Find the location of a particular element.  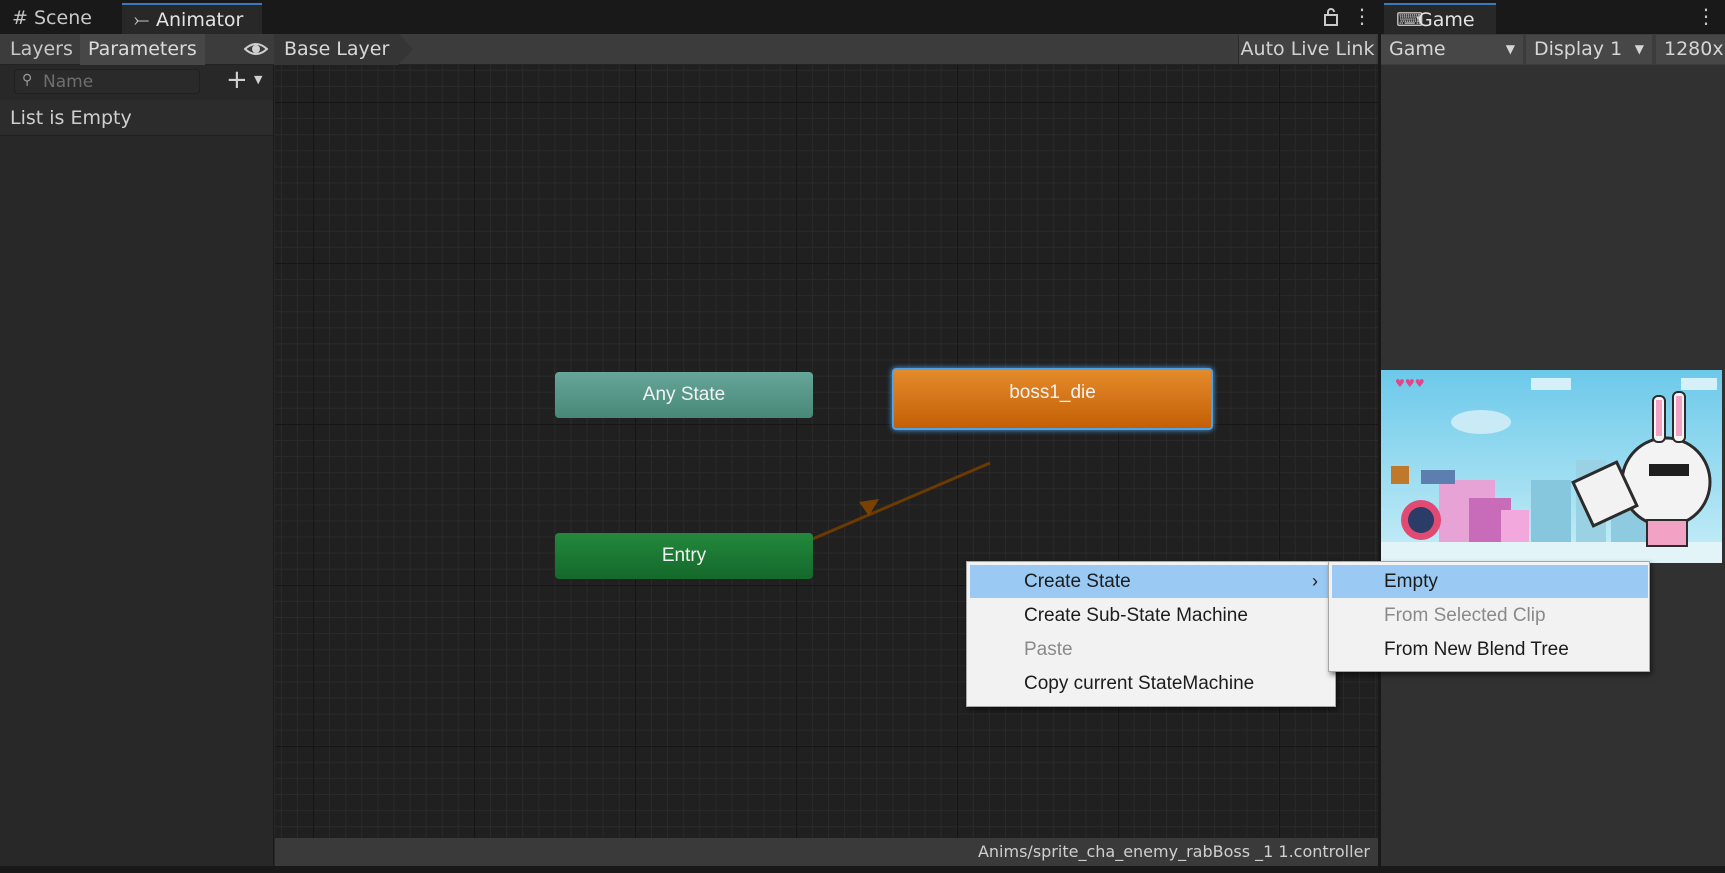

eye-icon is located at coordinates (256, 49).